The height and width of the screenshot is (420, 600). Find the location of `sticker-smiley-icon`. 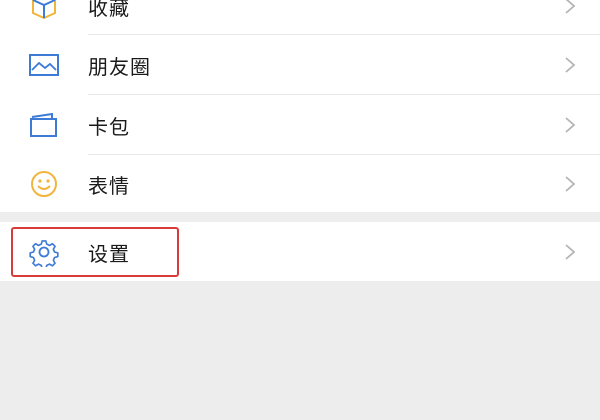

sticker-smiley-icon is located at coordinates (44, 184).